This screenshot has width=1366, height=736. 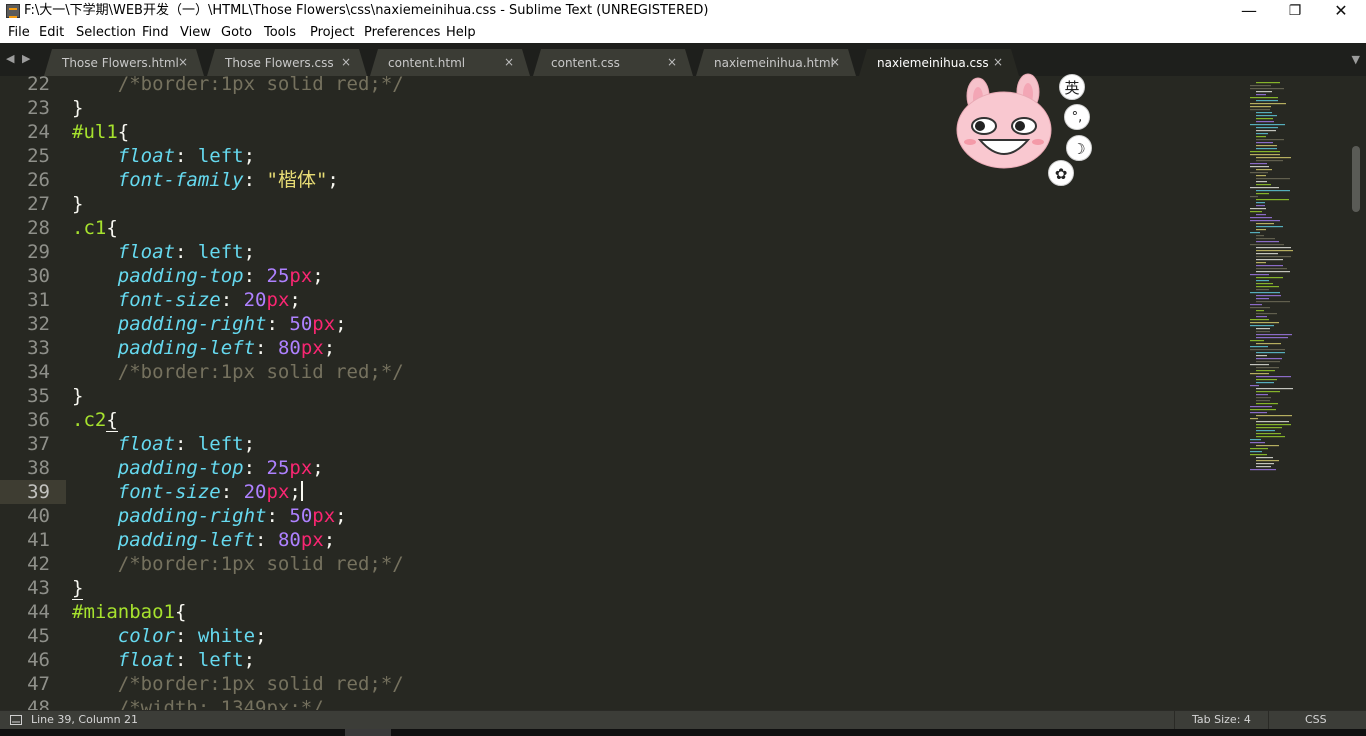 I want to click on code-line: #ul1{, so click(x=100, y=132).